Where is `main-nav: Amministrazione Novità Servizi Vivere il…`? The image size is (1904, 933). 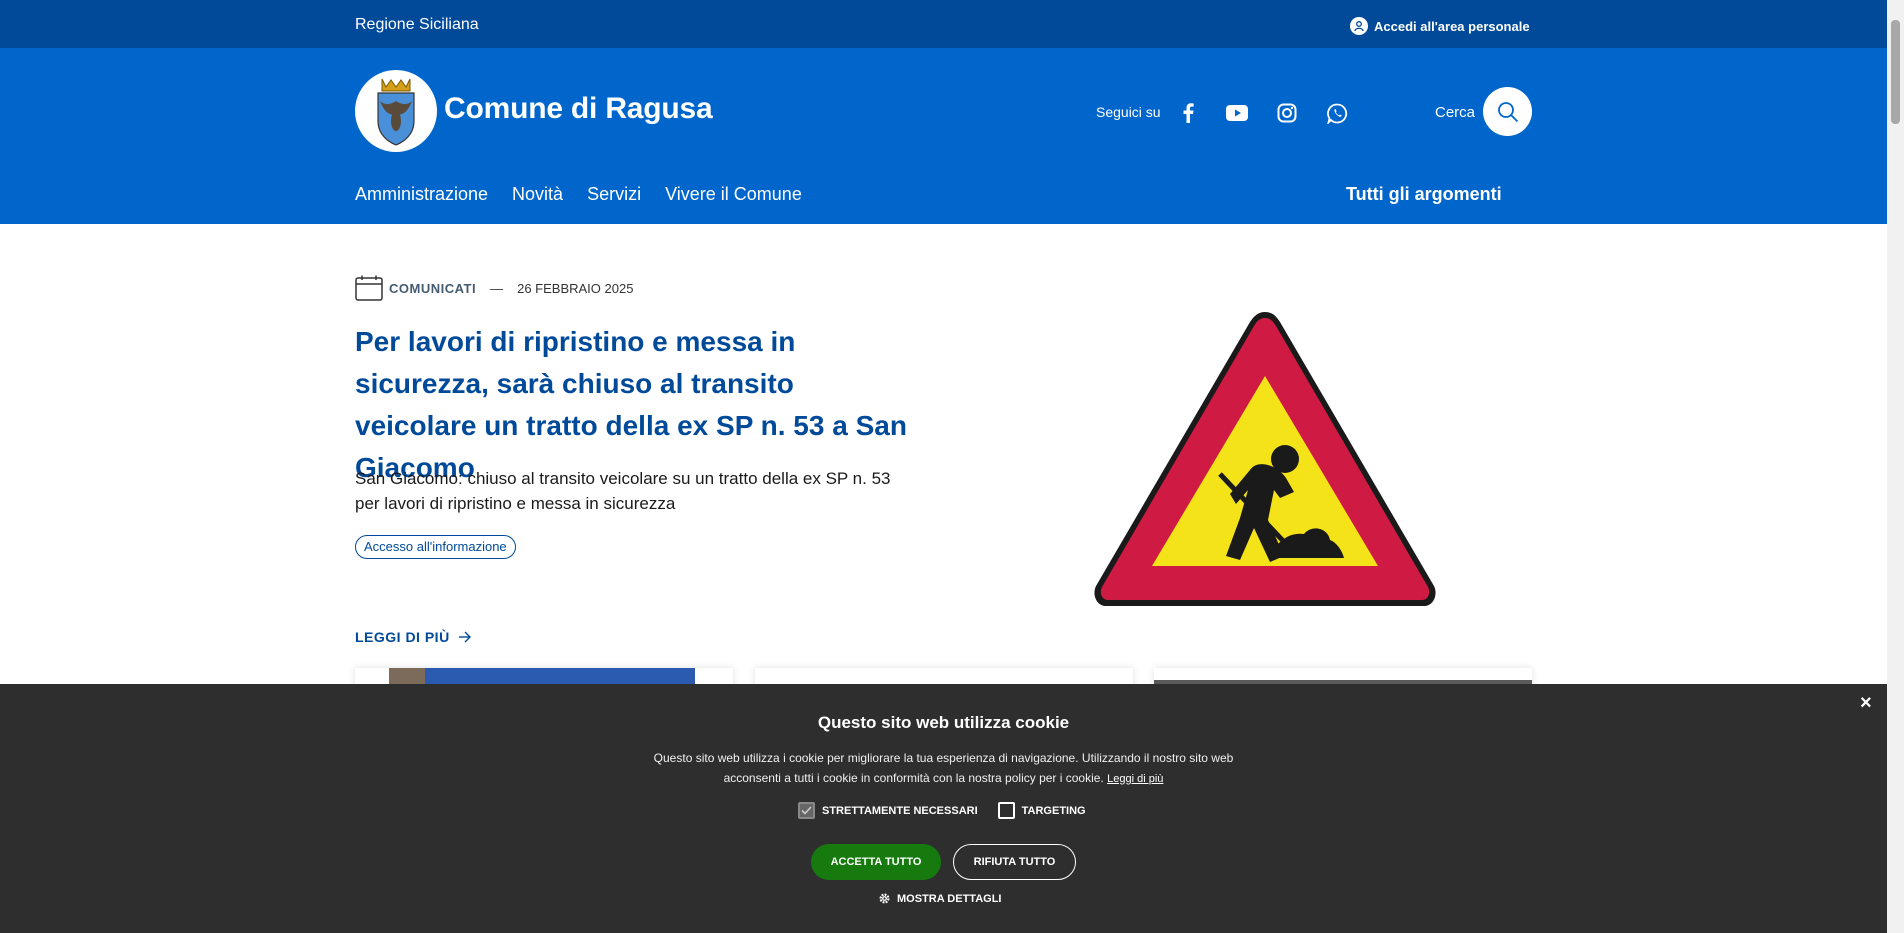
main-nav: Amministrazione Novità Servizi Vivere il… is located at coordinates (578, 194).